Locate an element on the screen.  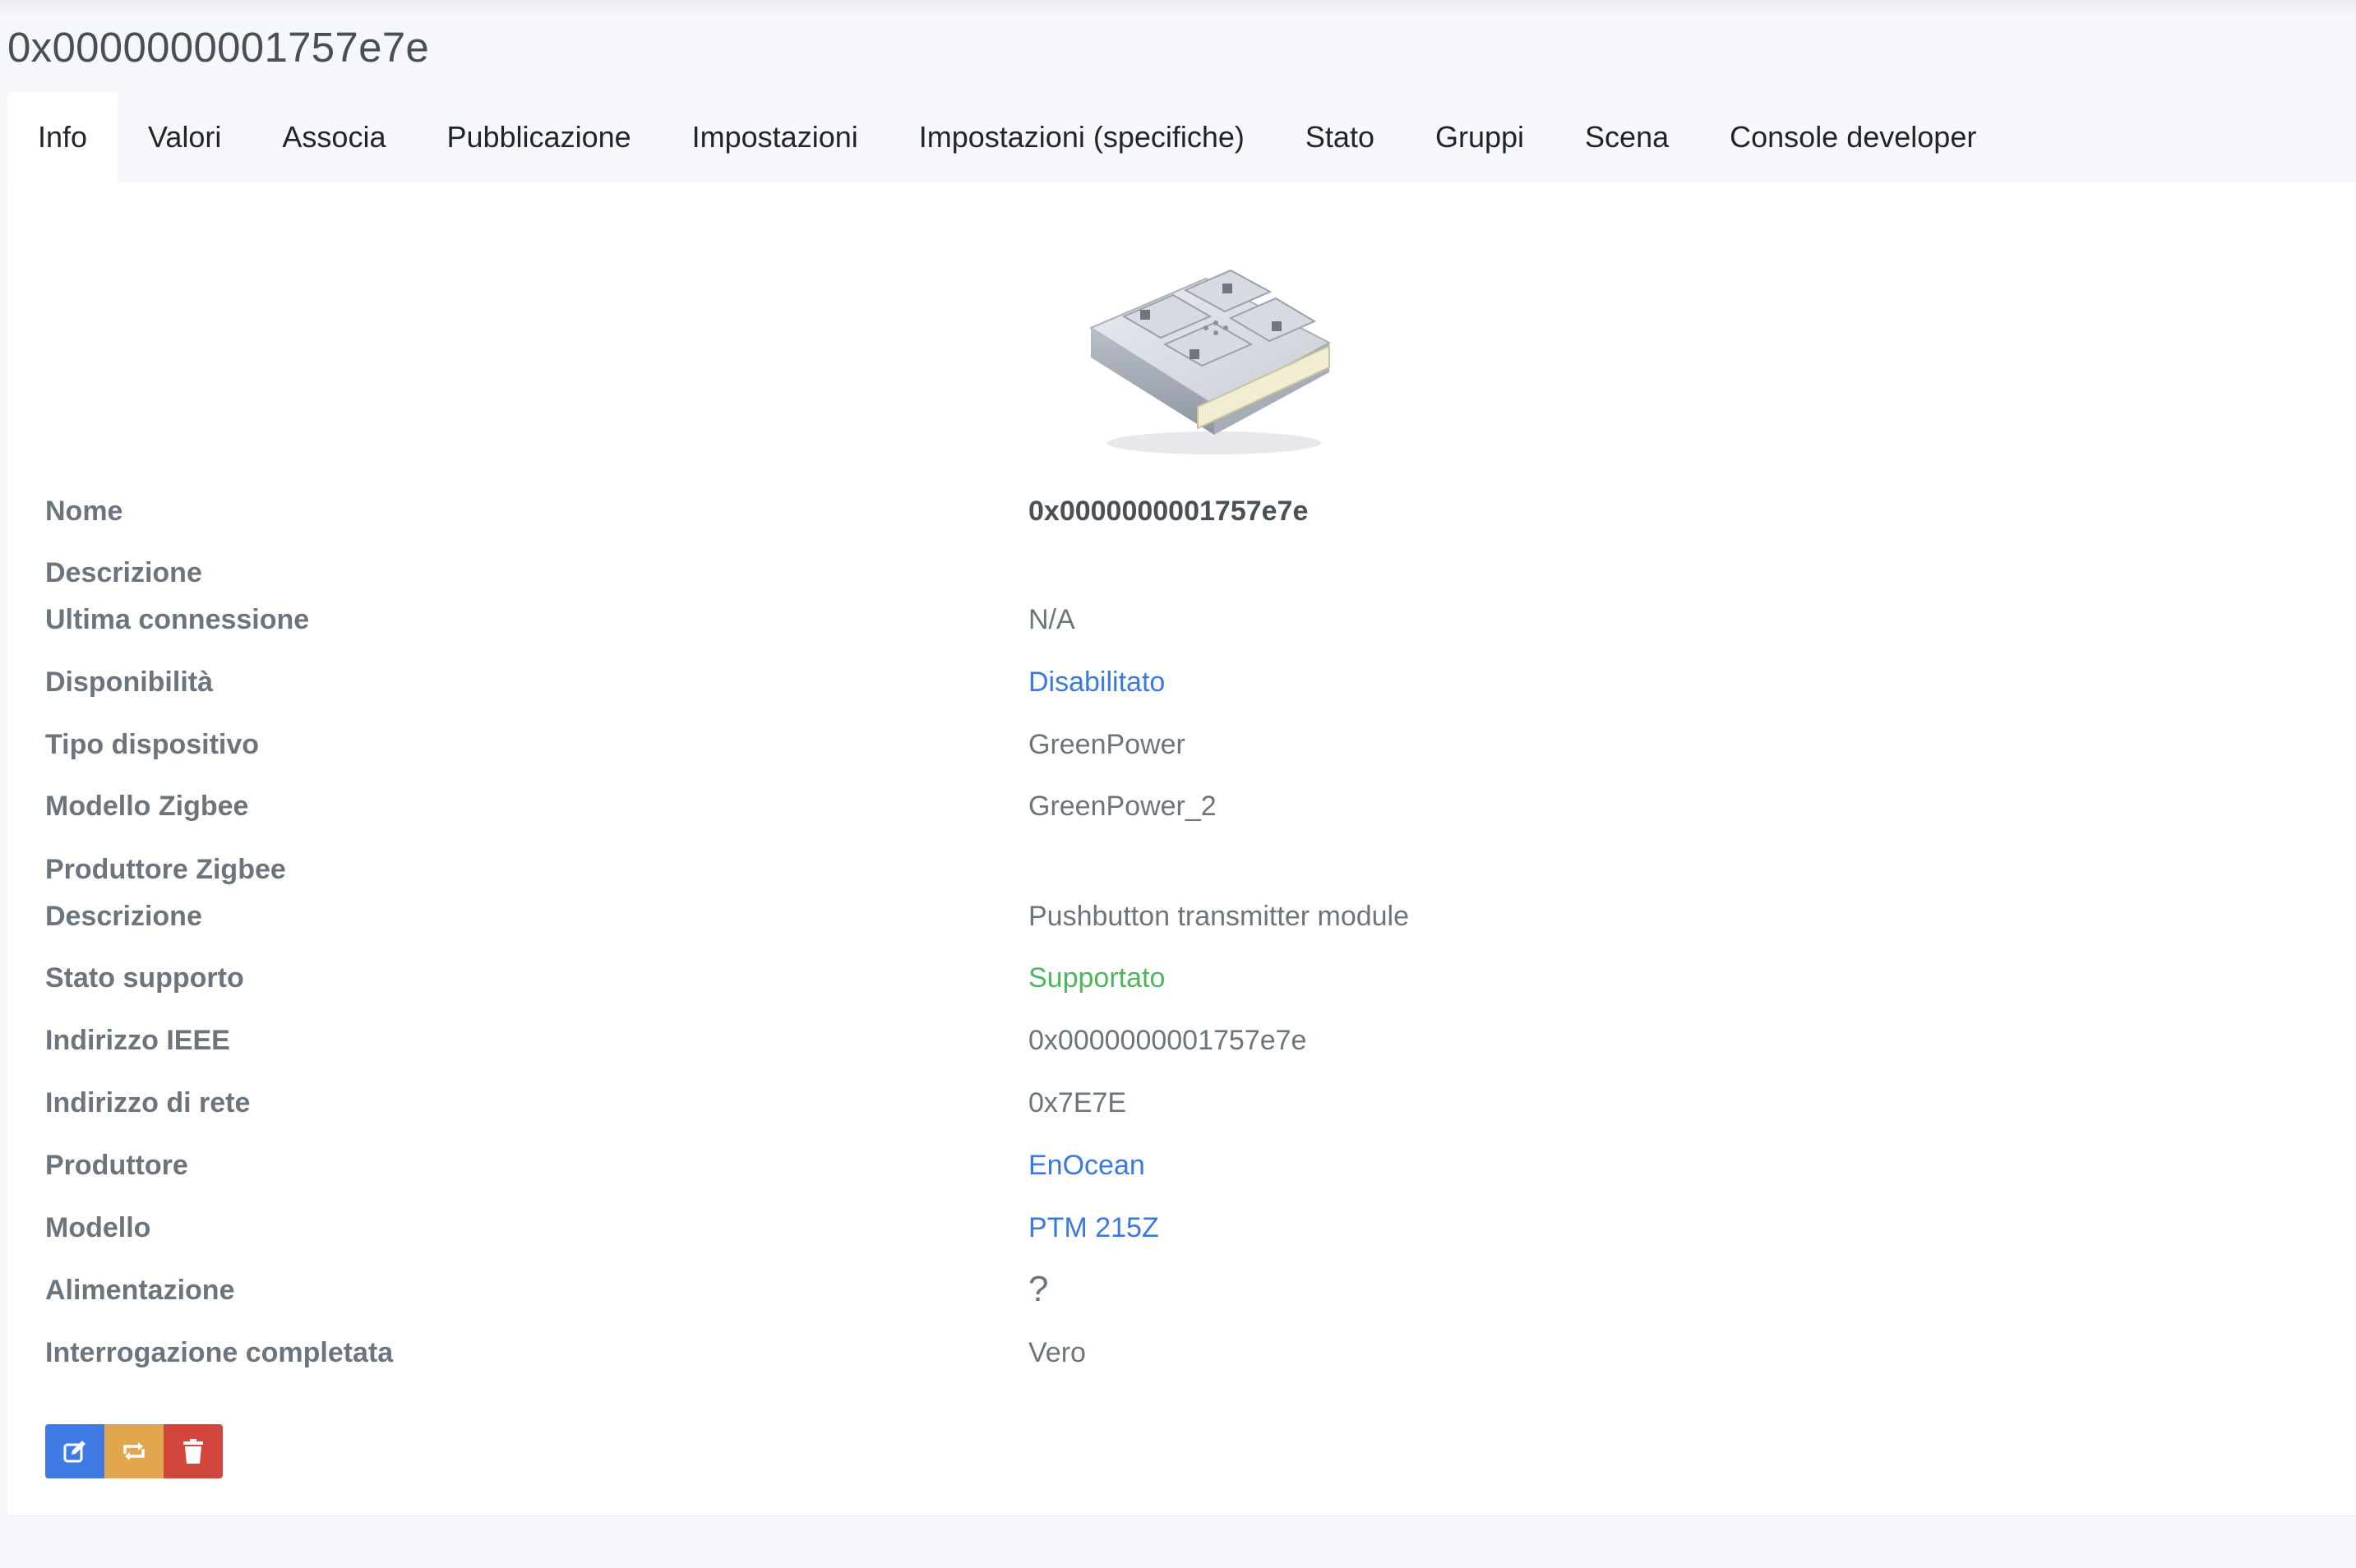
reconfigure-icon is located at coordinates (134, 1451).